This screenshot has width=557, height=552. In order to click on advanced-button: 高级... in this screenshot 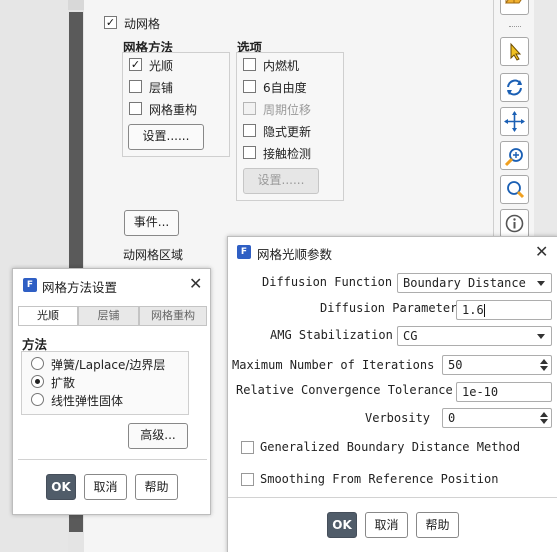, I will do `click(158, 436)`.